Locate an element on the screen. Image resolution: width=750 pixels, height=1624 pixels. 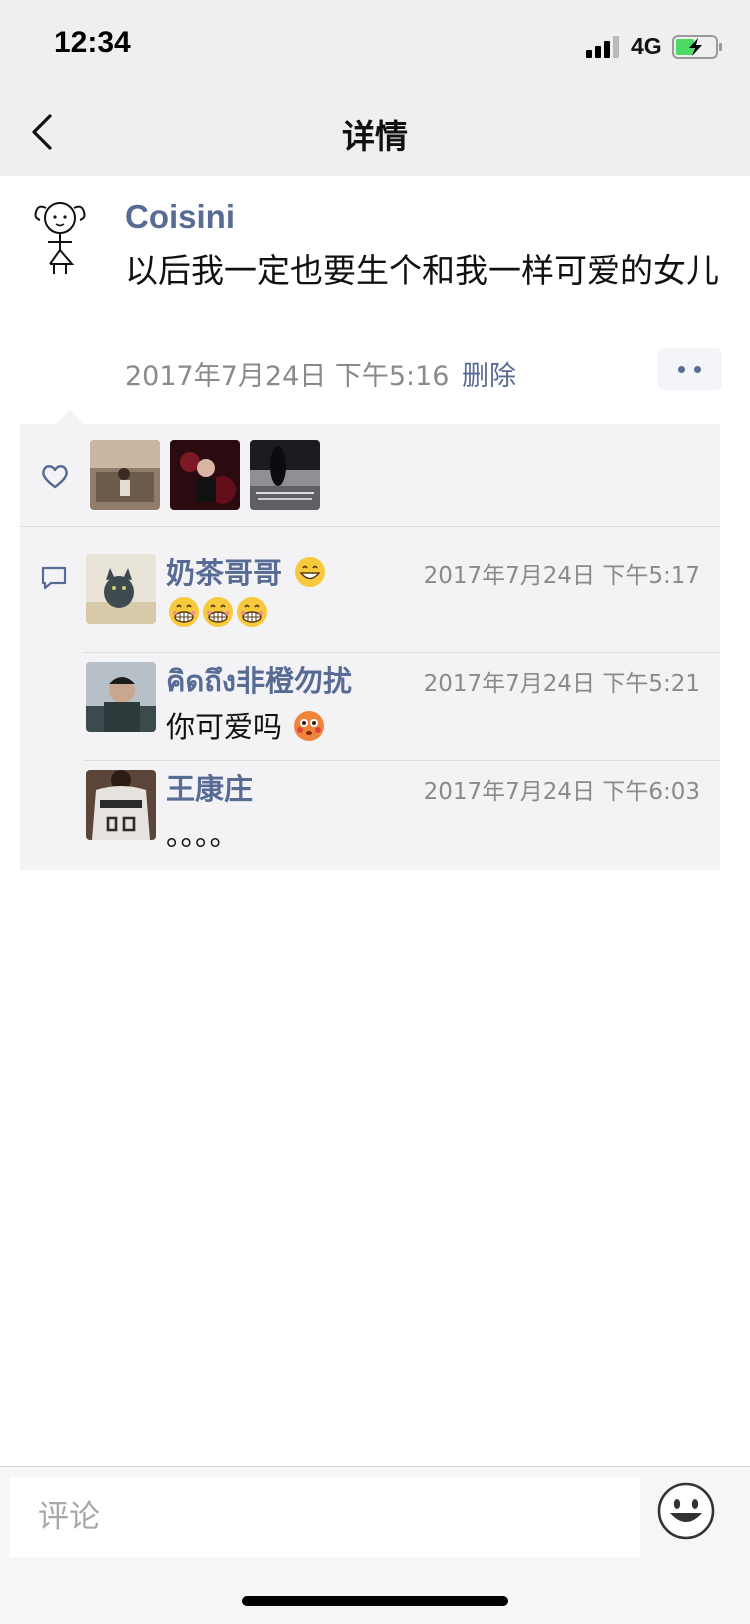
comment-text-content: 你可爱吗 is located at coordinates (224, 727).